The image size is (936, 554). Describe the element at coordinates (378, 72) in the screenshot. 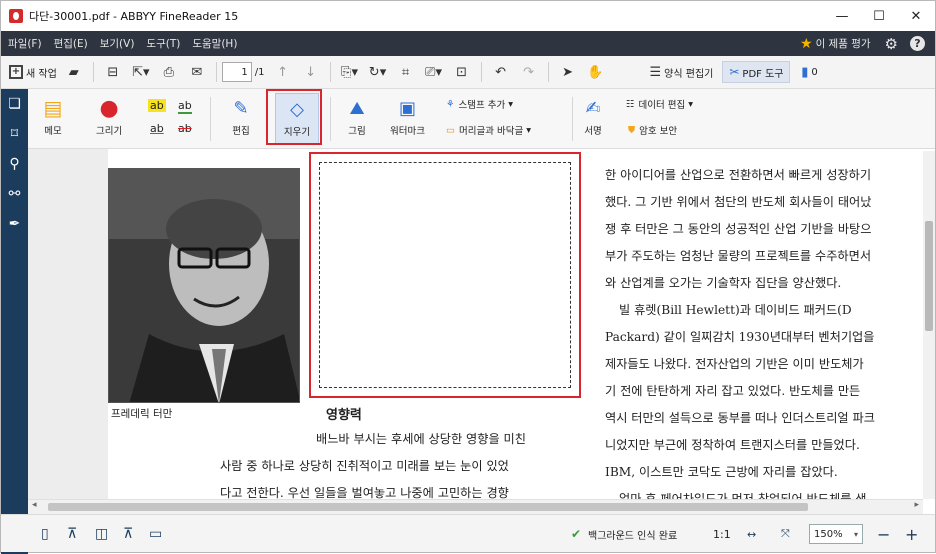

I see `rotate-icon: ↻▾` at that location.